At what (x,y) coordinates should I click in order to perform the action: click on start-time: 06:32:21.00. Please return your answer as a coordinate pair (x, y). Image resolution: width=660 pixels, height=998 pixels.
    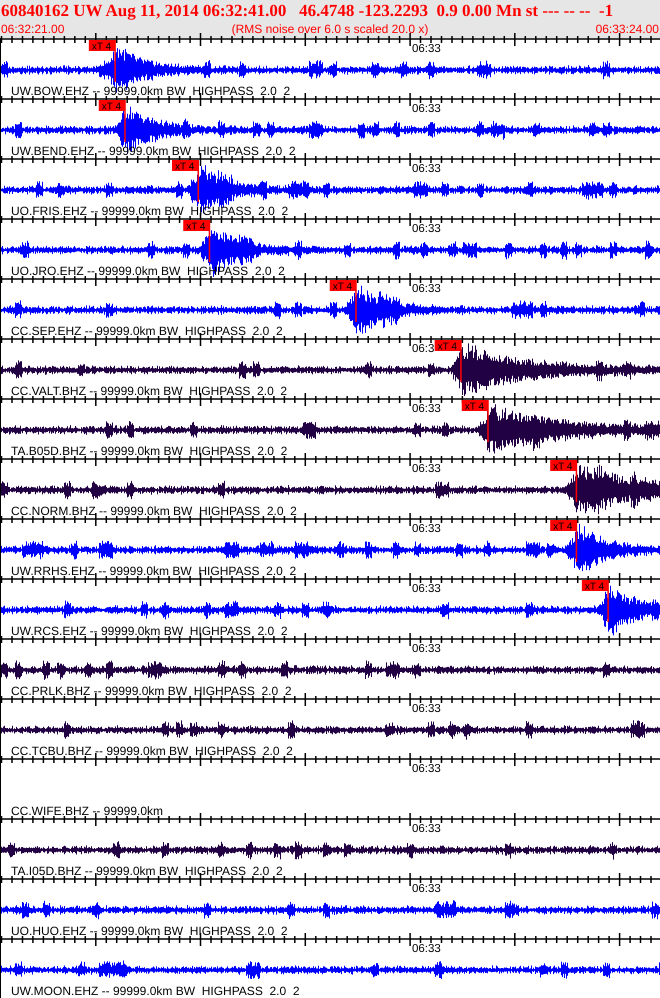
    Looking at the image, I should click on (32, 29).